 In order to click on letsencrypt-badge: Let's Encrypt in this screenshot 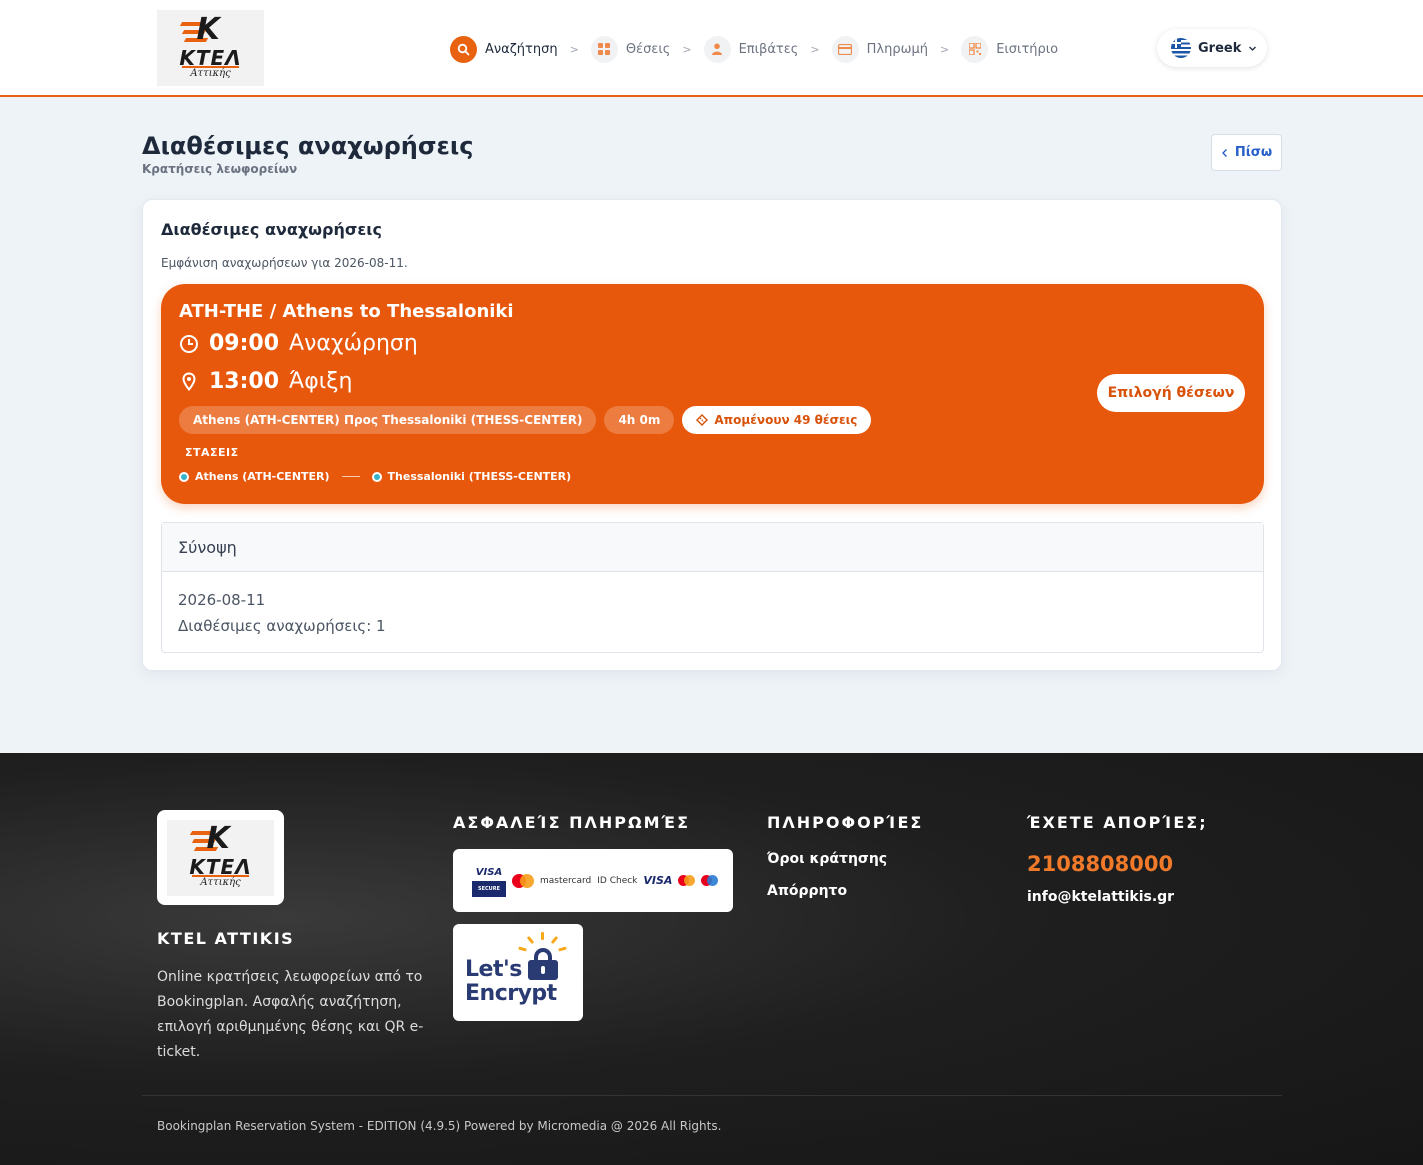, I will do `click(518, 972)`.